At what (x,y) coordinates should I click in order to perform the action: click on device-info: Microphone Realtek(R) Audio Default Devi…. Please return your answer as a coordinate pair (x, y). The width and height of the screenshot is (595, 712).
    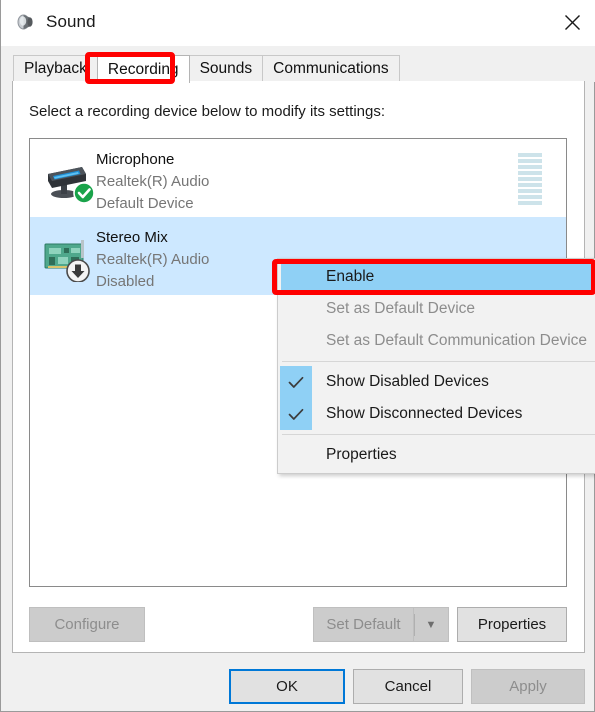
    Looking at the image, I should click on (152, 182).